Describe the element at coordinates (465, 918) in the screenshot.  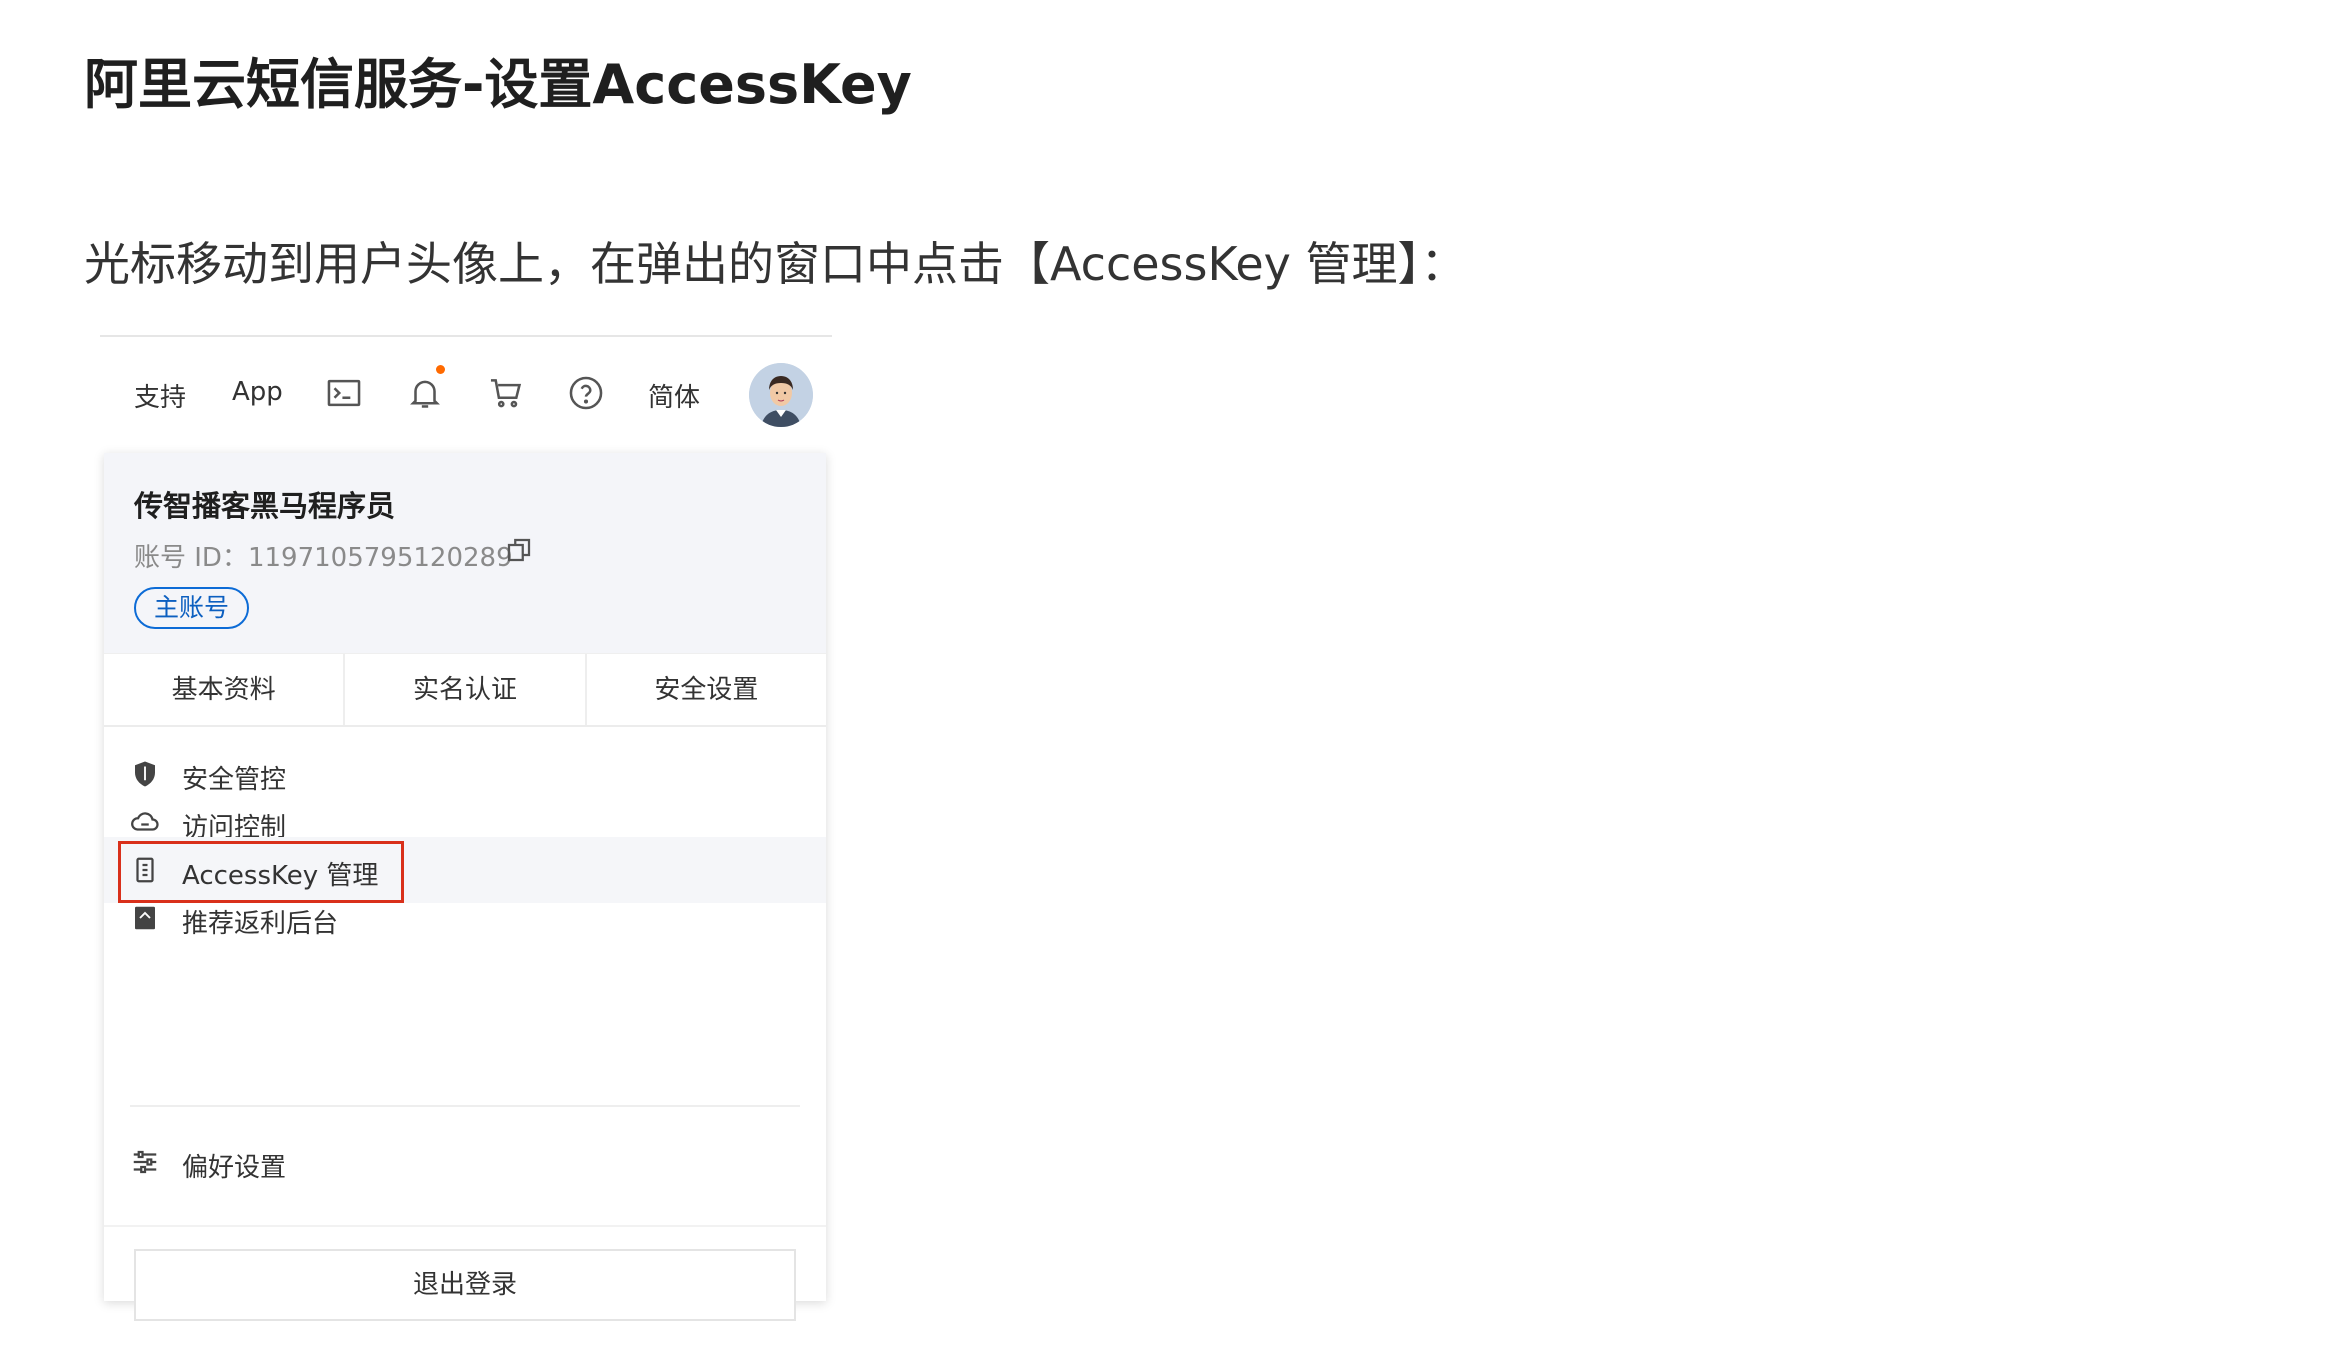
I see `menu-item-referral: 推荐返利后台` at that location.